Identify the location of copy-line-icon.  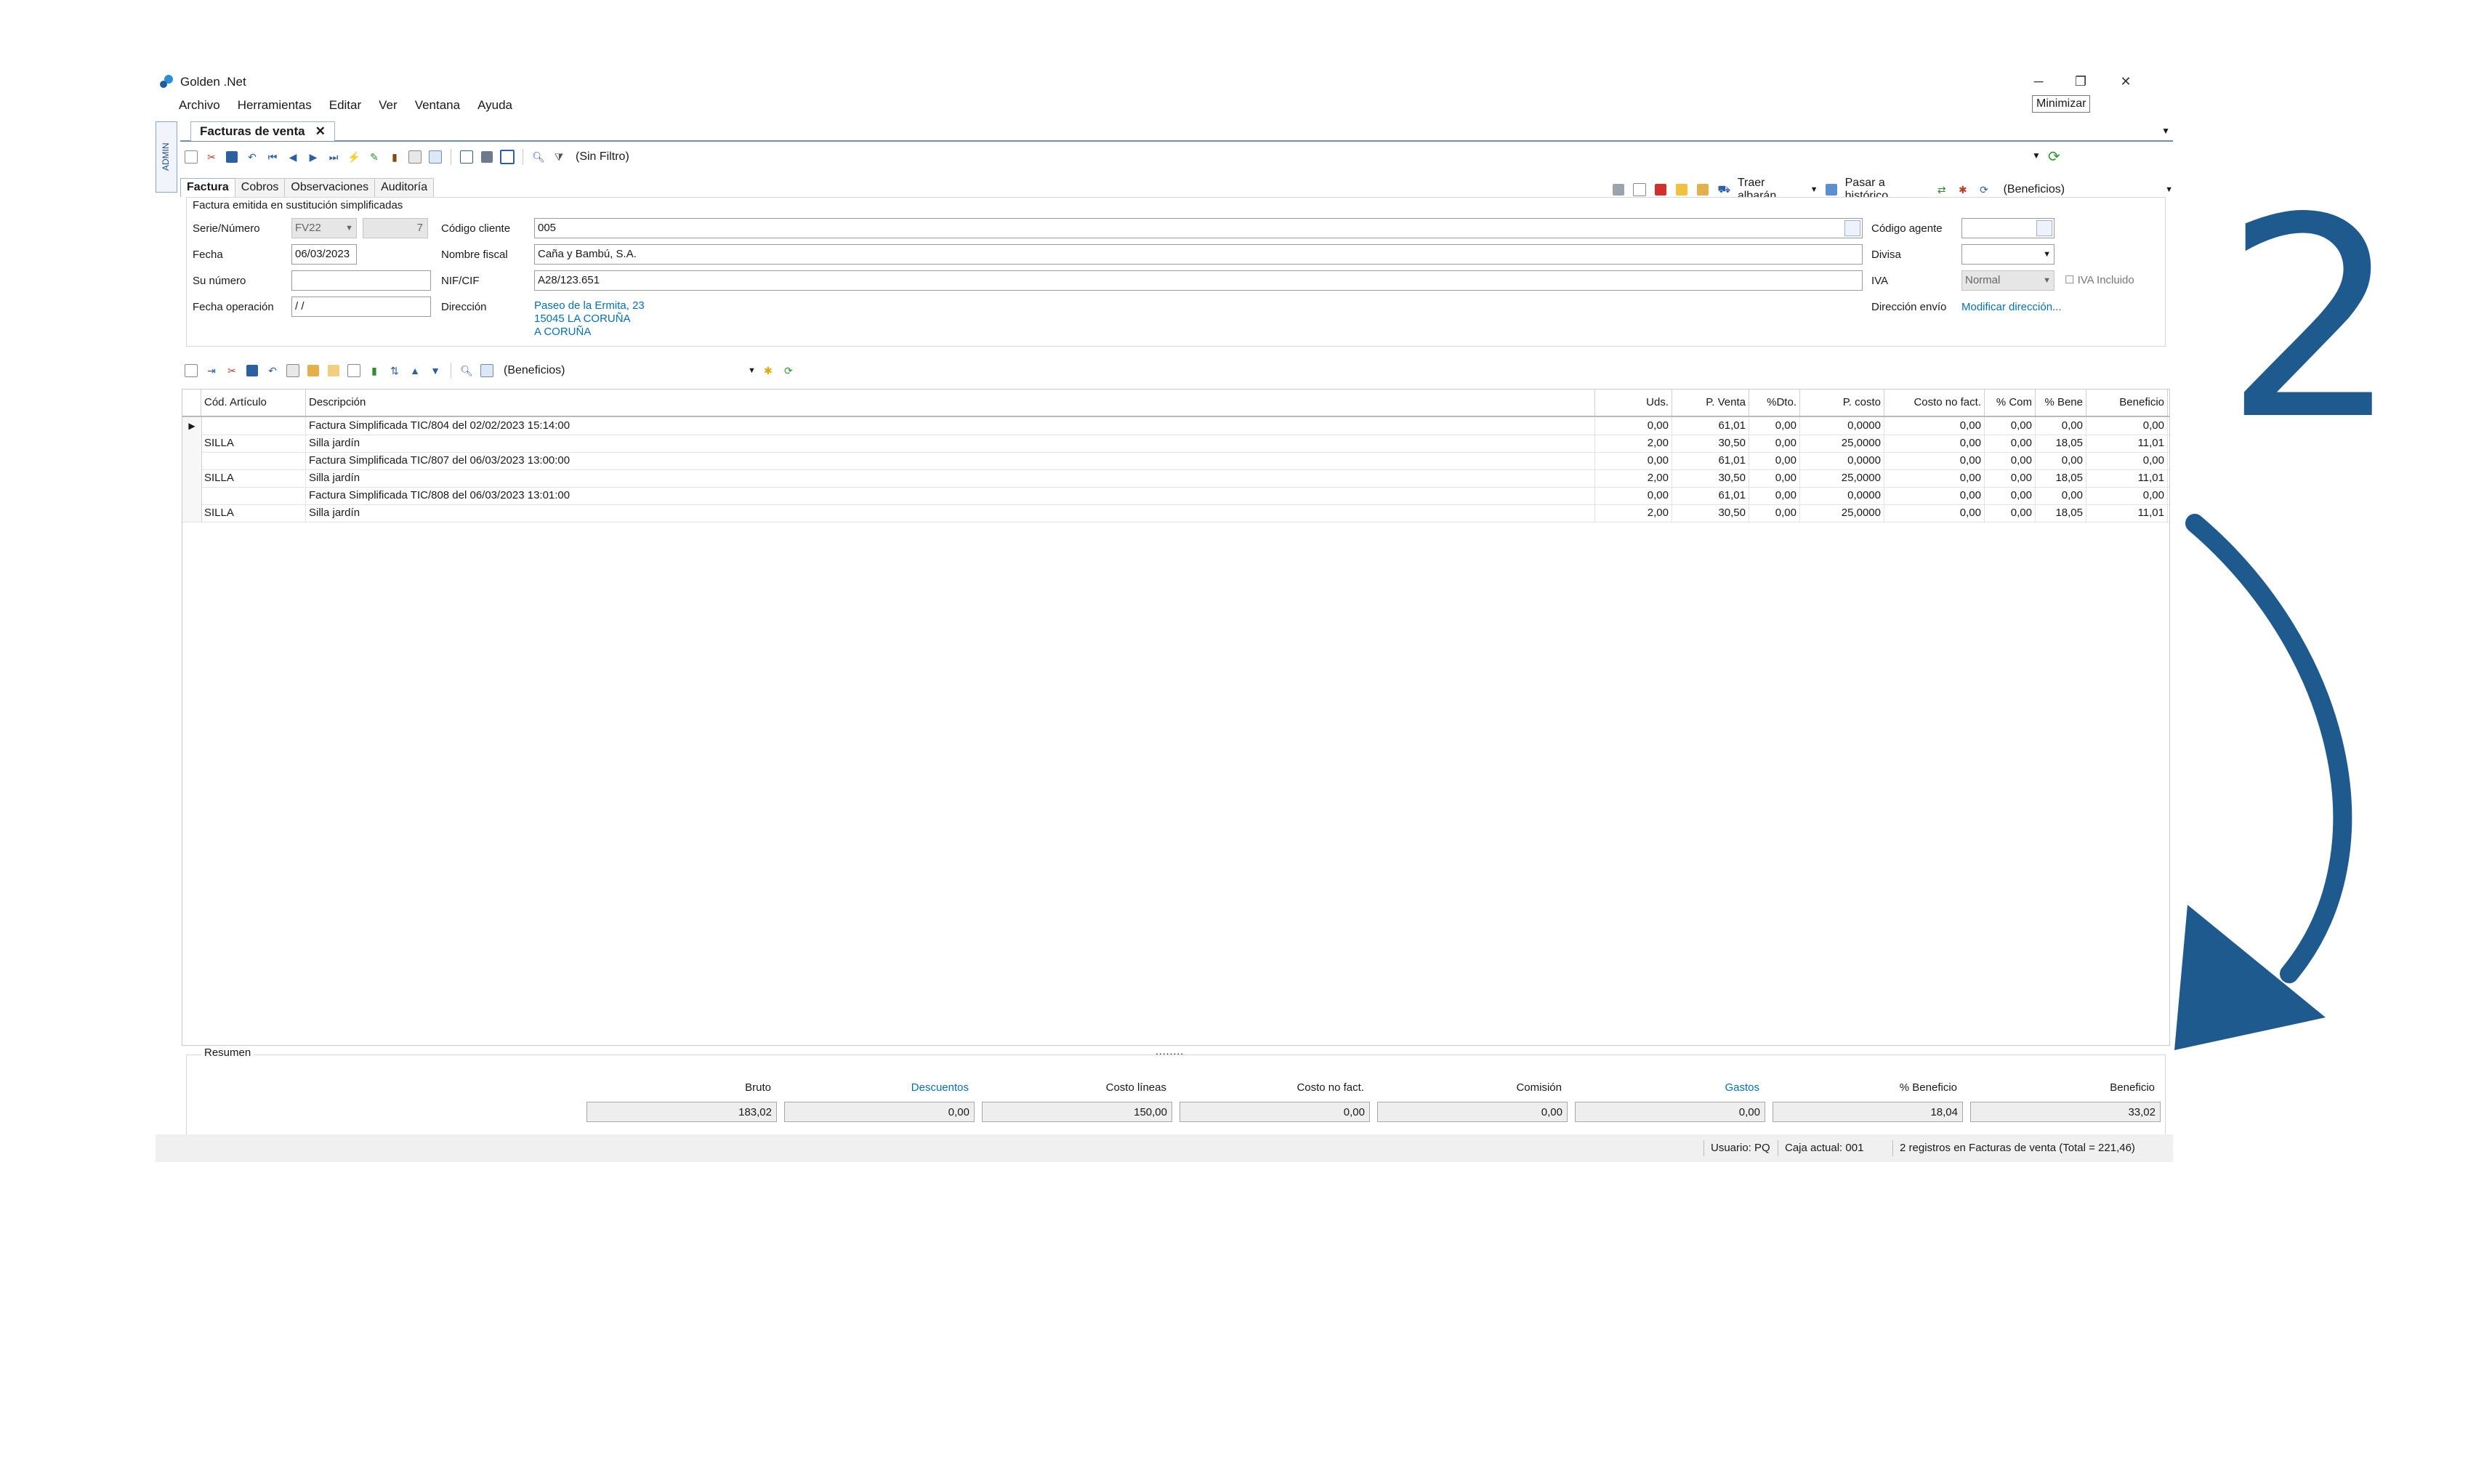
(334, 371).